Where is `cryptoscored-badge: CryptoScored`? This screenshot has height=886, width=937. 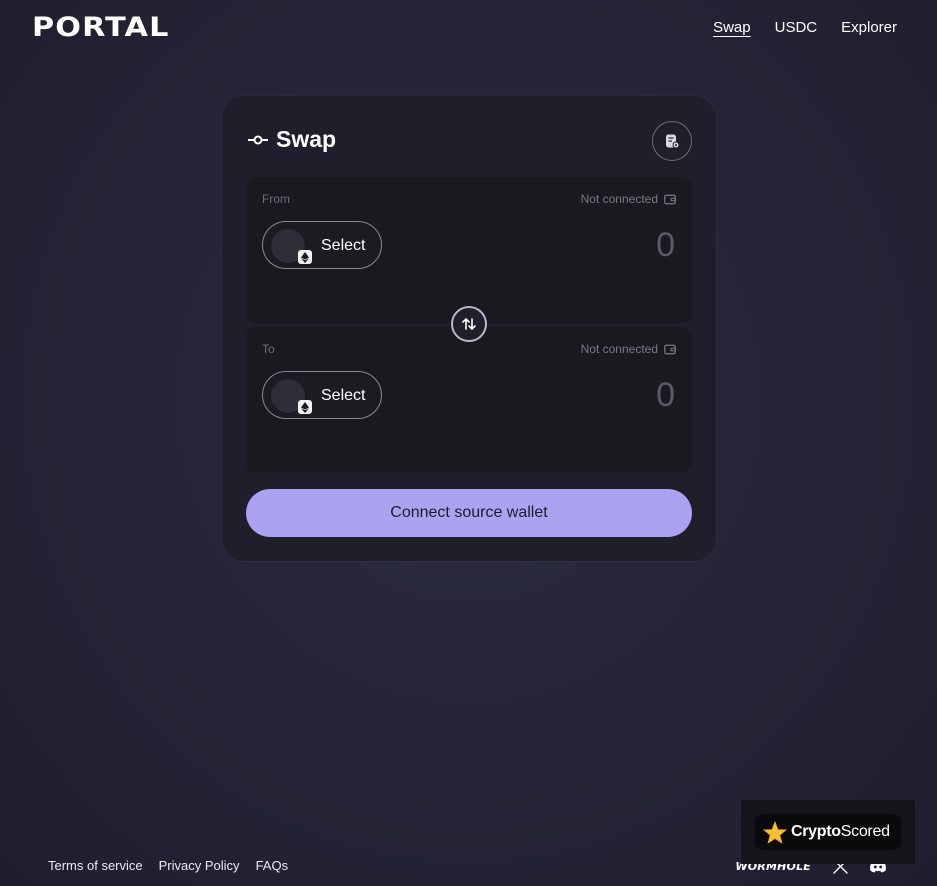
cryptoscored-badge: CryptoScored is located at coordinates (828, 832).